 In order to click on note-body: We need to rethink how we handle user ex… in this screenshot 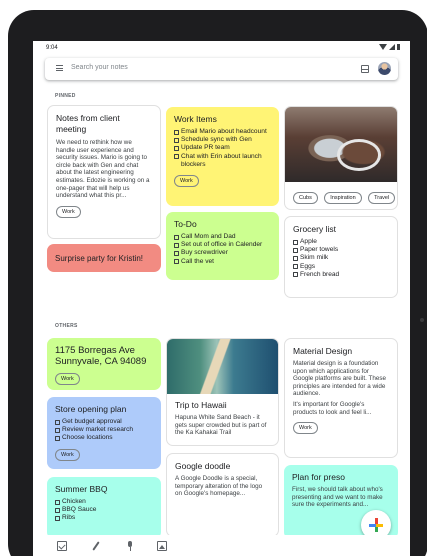, I will do `click(103, 169)`.